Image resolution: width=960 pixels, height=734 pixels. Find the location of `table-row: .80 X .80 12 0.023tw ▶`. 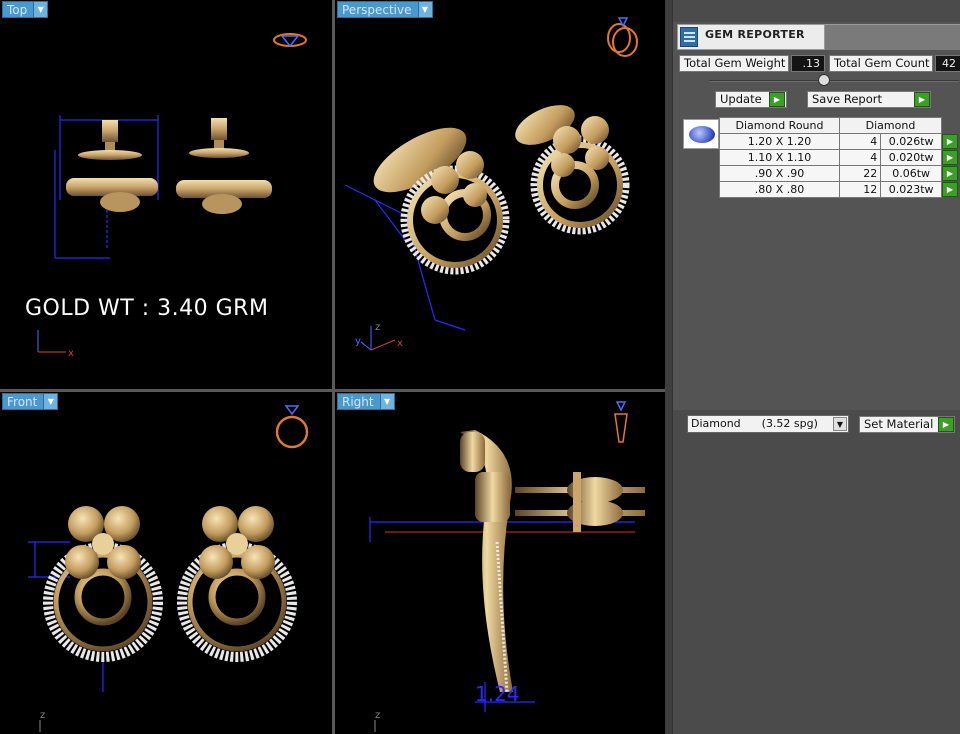

table-row: .80 X .80 12 0.023tw ▶ is located at coordinates (838, 189).